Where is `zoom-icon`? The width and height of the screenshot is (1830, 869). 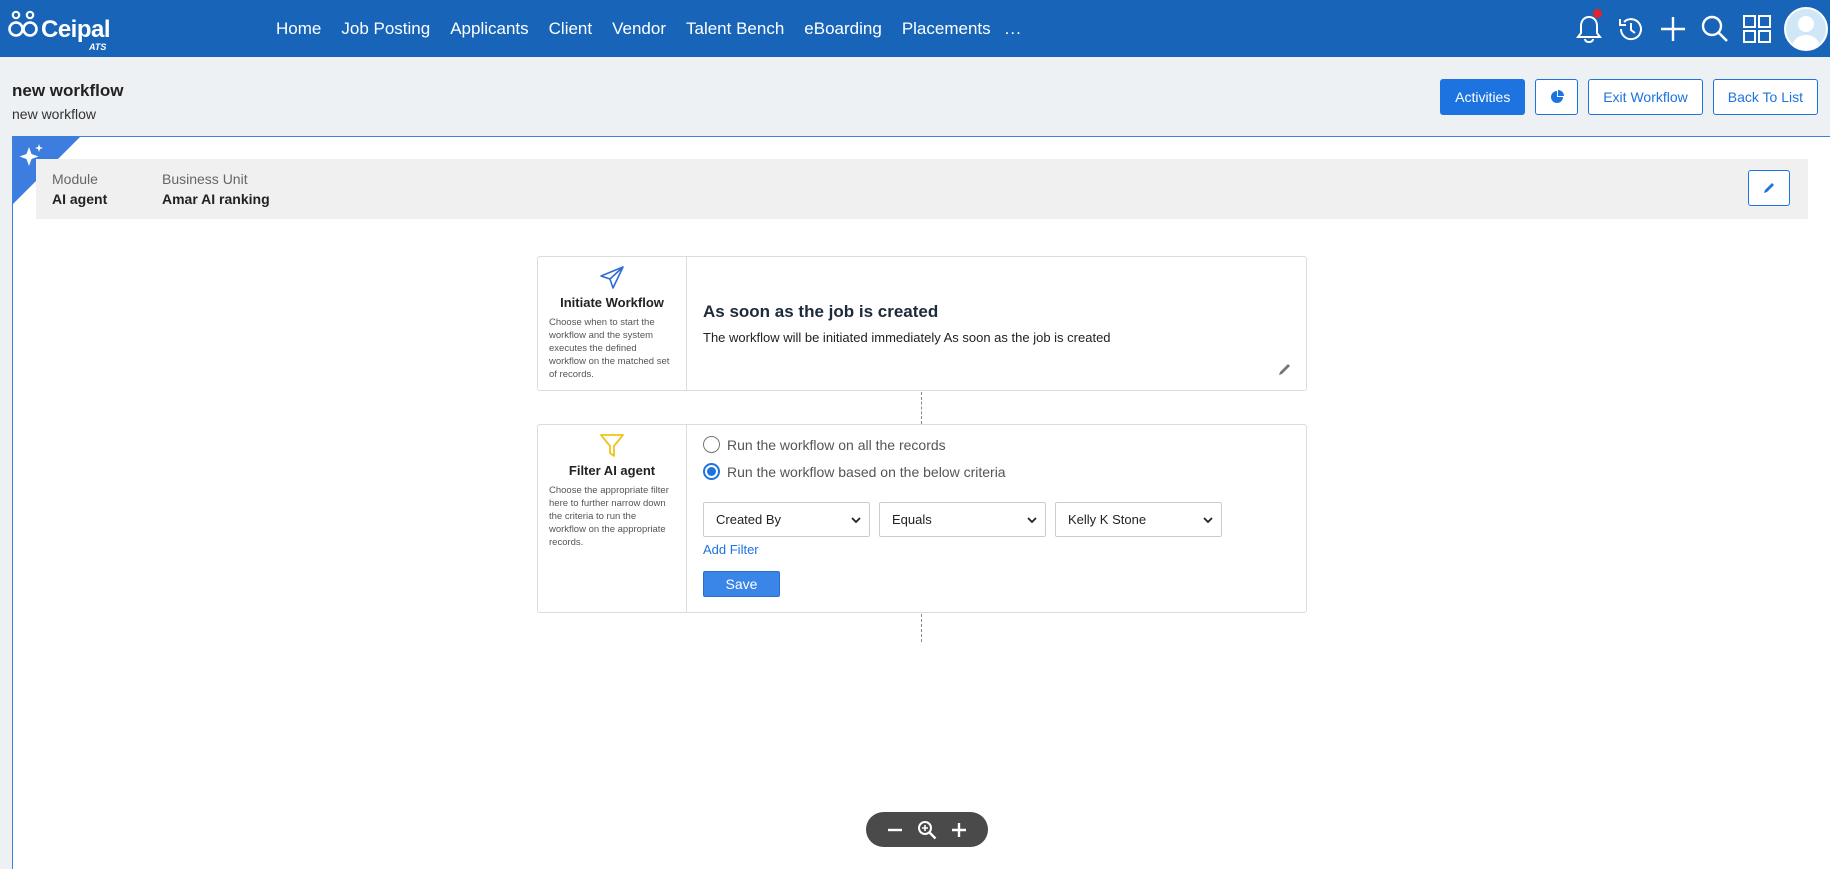
zoom-icon is located at coordinates (927, 829).